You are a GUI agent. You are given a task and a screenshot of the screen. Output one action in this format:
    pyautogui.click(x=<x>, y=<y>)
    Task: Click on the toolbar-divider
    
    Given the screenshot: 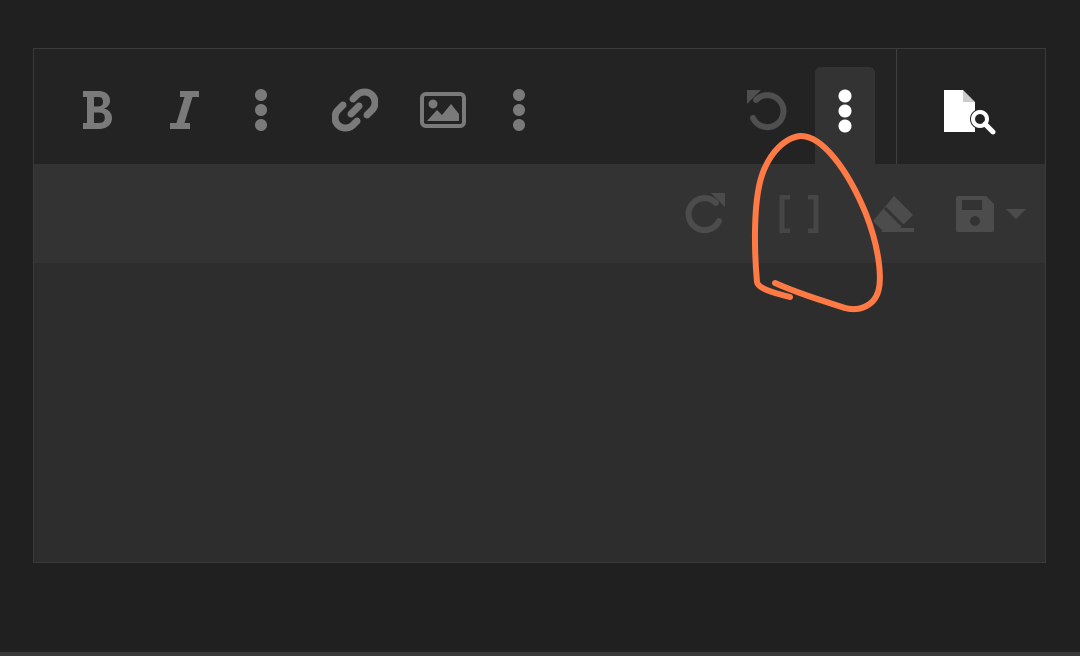 What is the action you would take?
    pyautogui.click(x=896, y=106)
    